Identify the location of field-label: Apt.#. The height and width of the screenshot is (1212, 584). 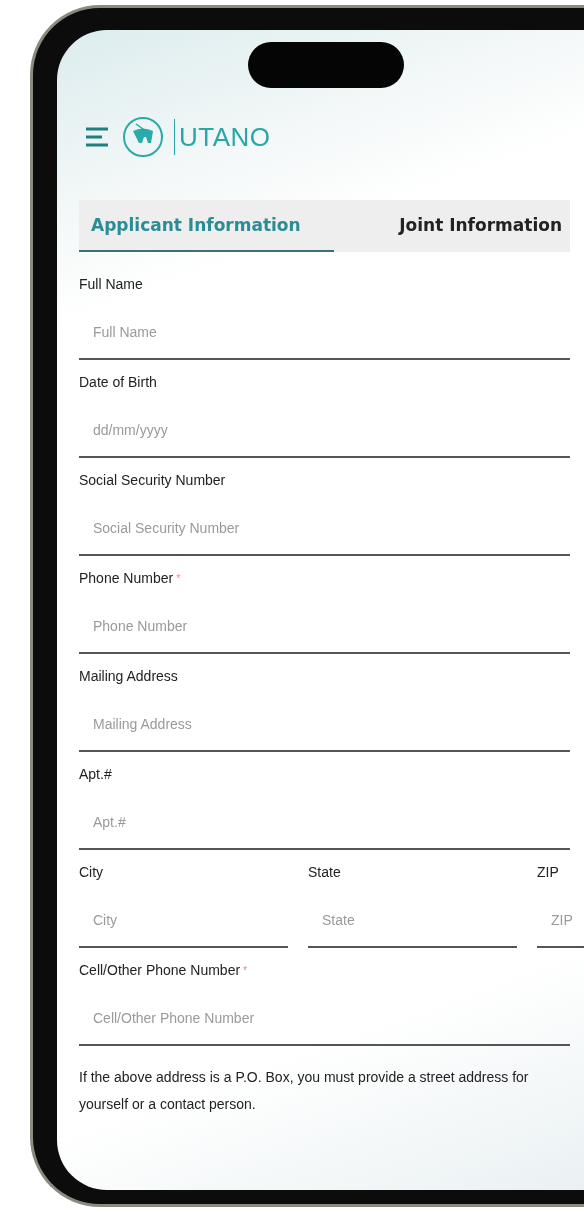
(95, 774).